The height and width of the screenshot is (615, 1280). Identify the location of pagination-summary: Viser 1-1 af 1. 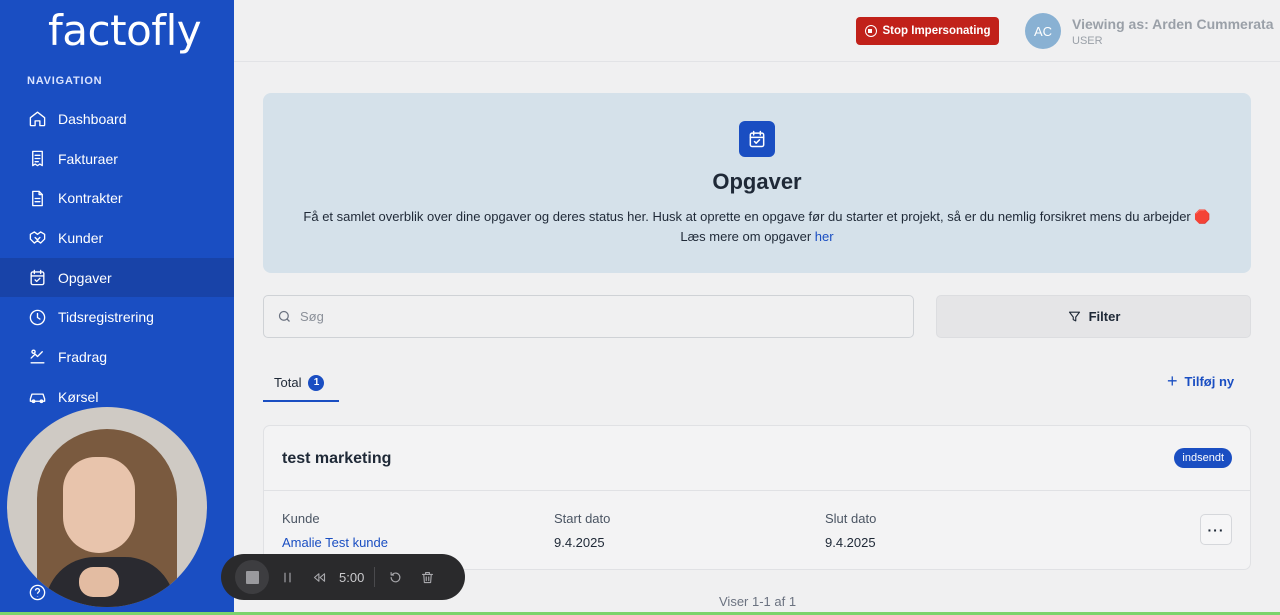
(758, 601).